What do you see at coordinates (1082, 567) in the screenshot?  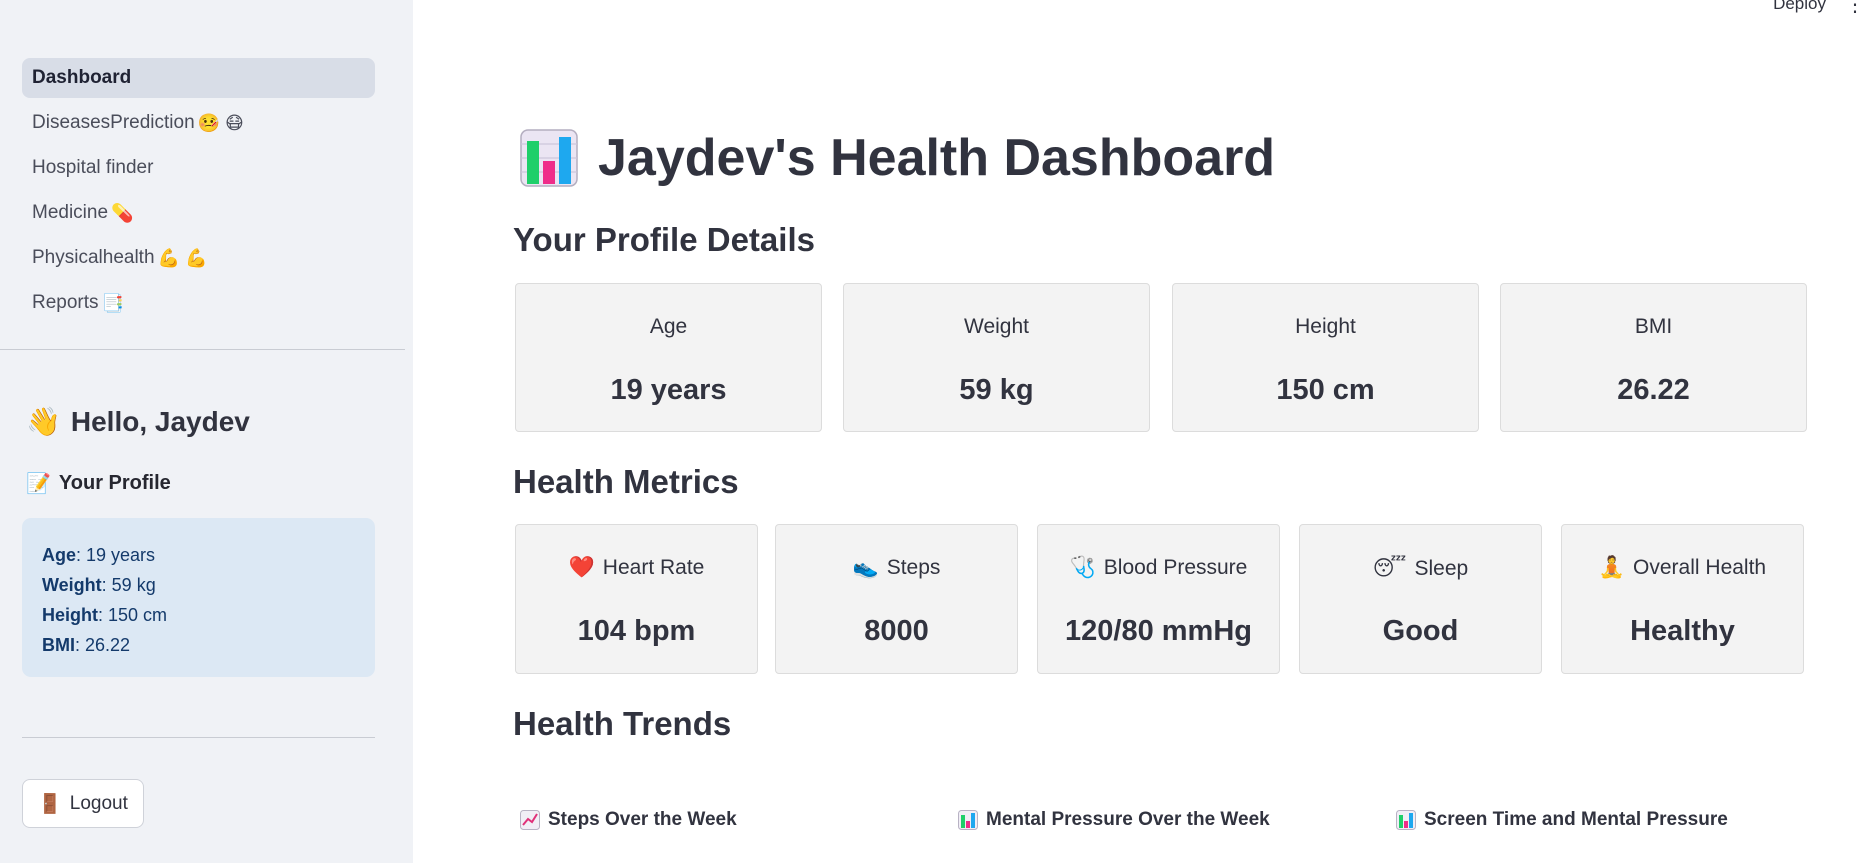 I see `stethoscope-icon: 🩺` at bounding box center [1082, 567].